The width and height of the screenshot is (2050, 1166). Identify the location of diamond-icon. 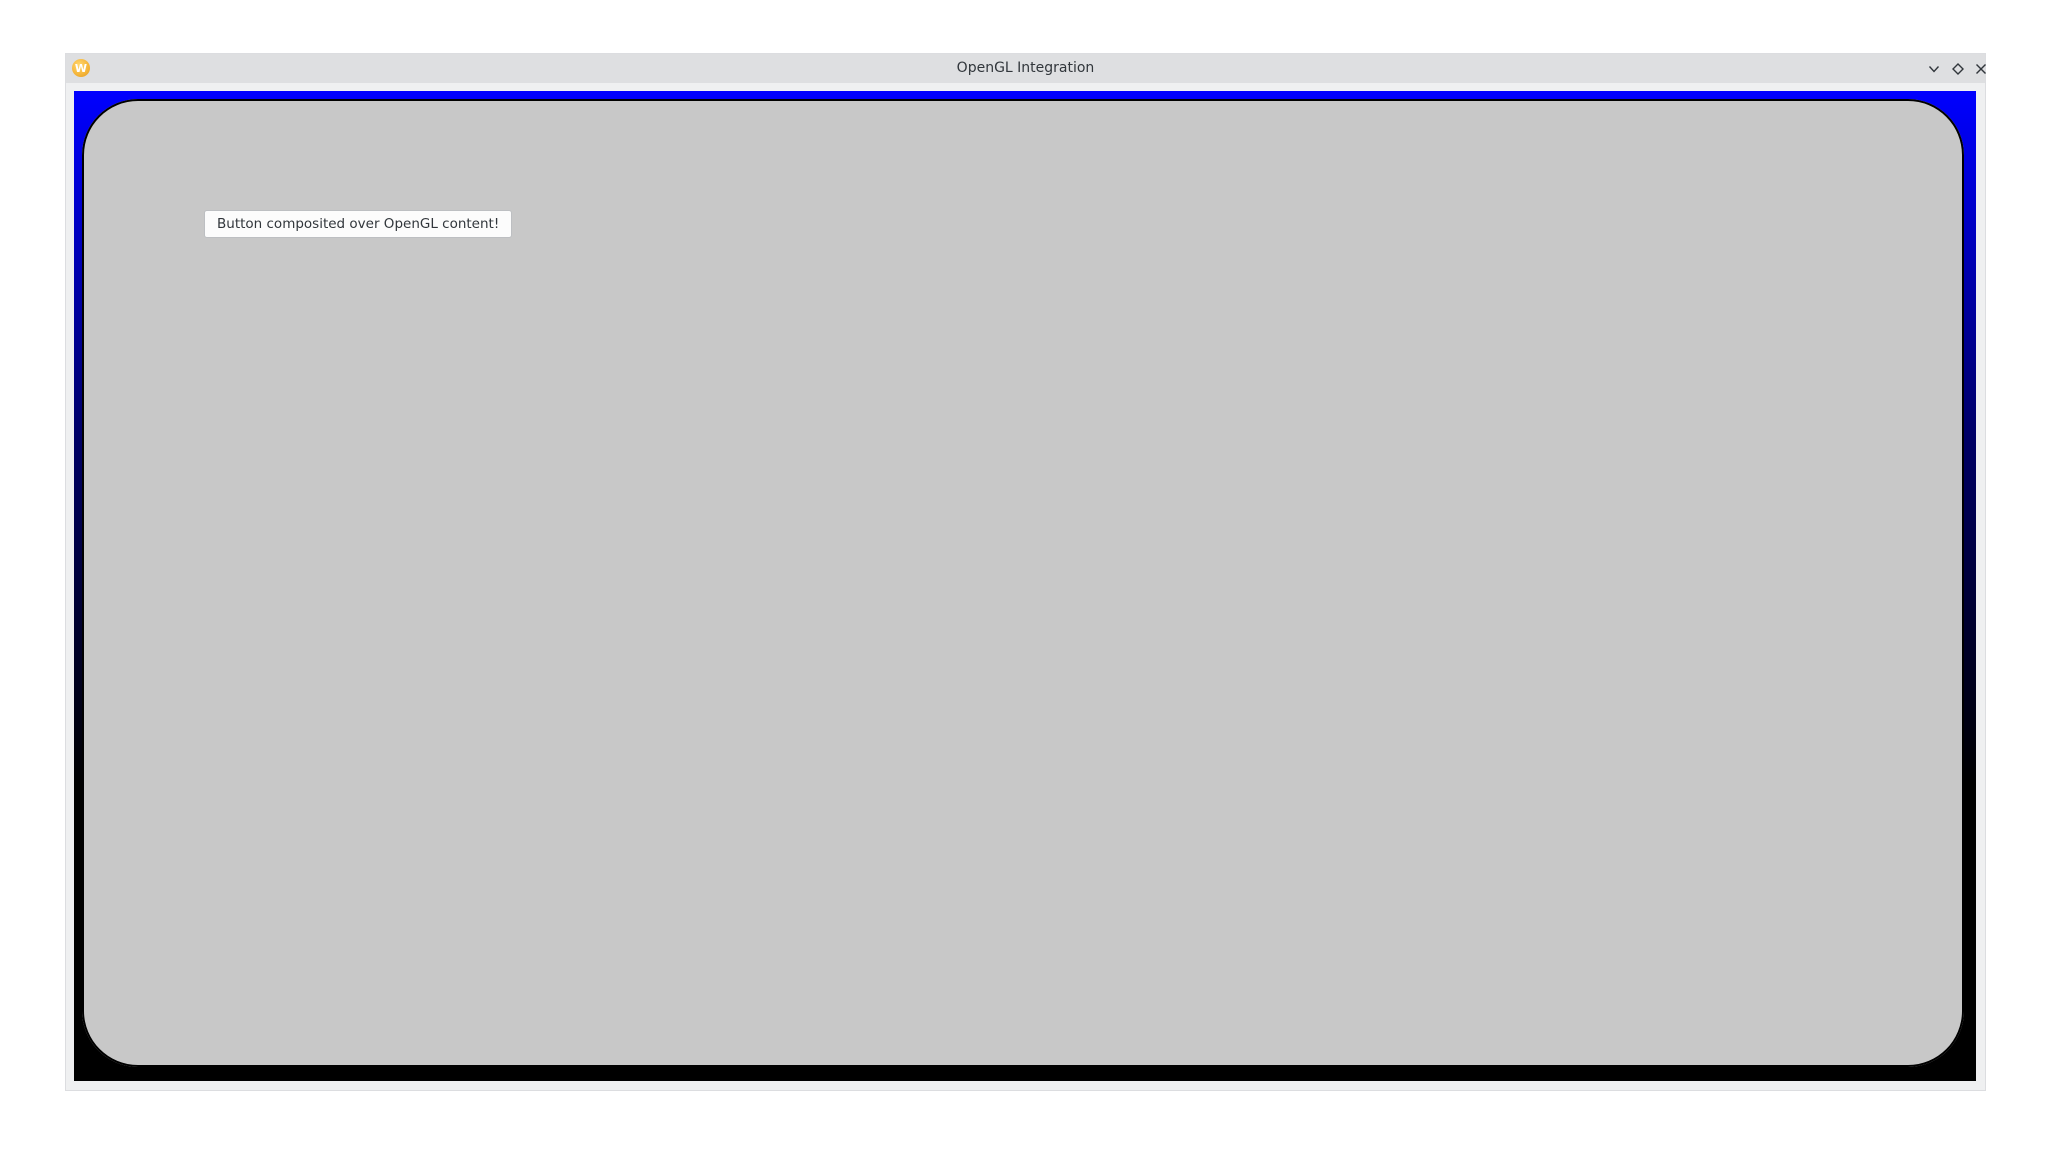
(1958, 69).